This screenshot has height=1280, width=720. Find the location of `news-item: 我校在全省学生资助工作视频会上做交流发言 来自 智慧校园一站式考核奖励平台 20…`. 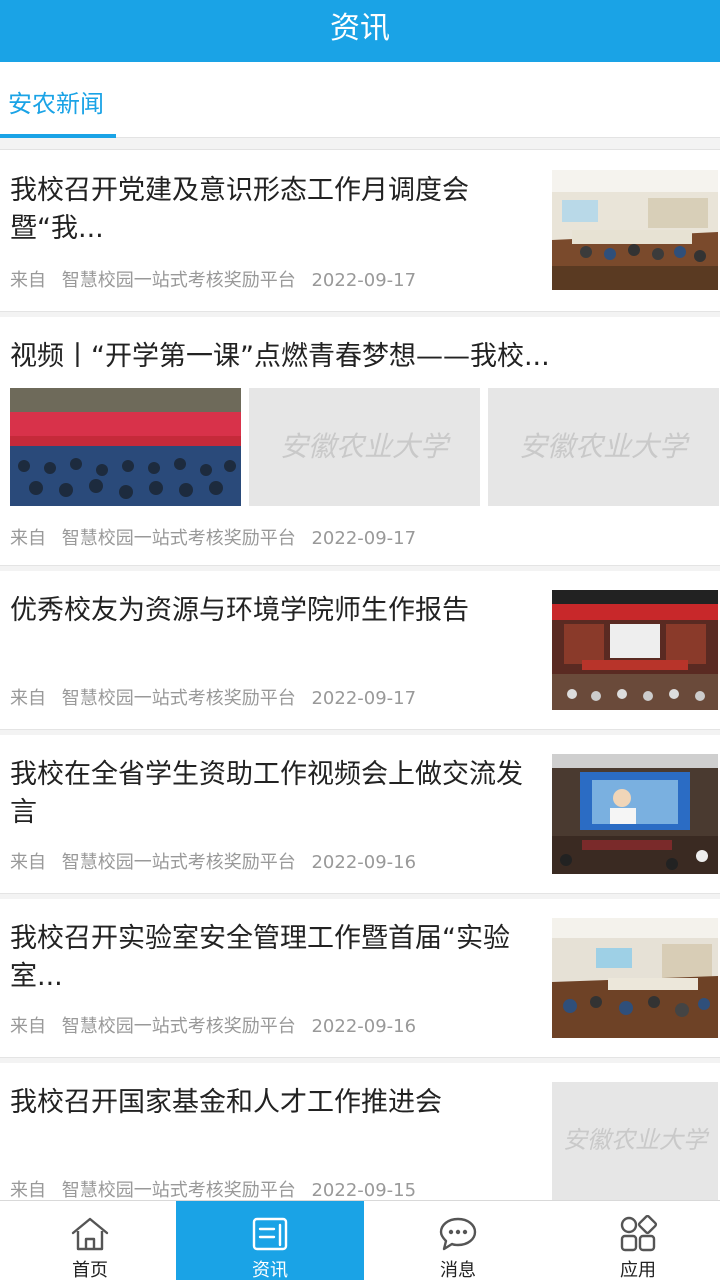

news-item: 我校在全省学生资助工作视频会上做交流发言 来自 智慧校园一站式考核奖励平台 20… is located at coordinates (360, 817).